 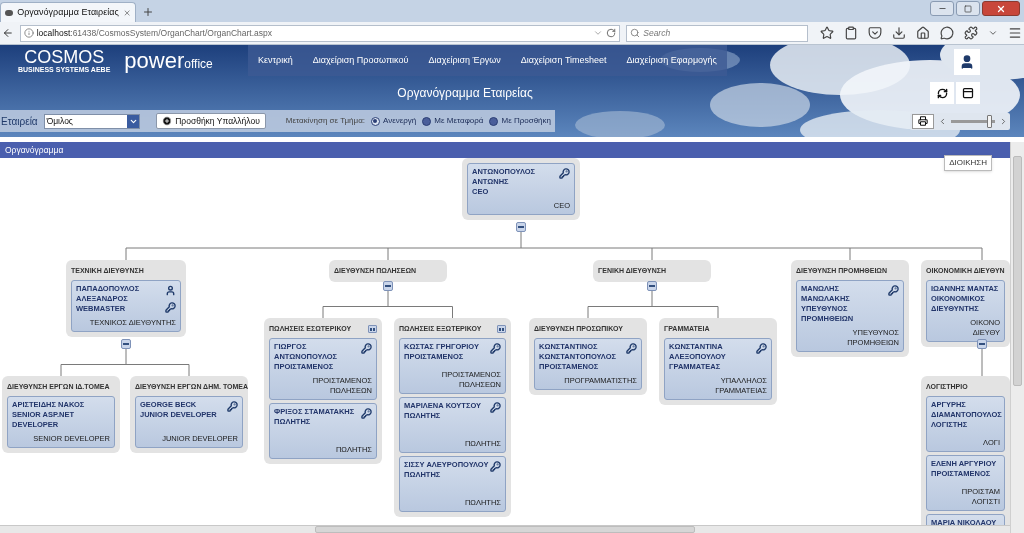 I want to click on company-label: Εταιρεία, so click(x=19, y=121).